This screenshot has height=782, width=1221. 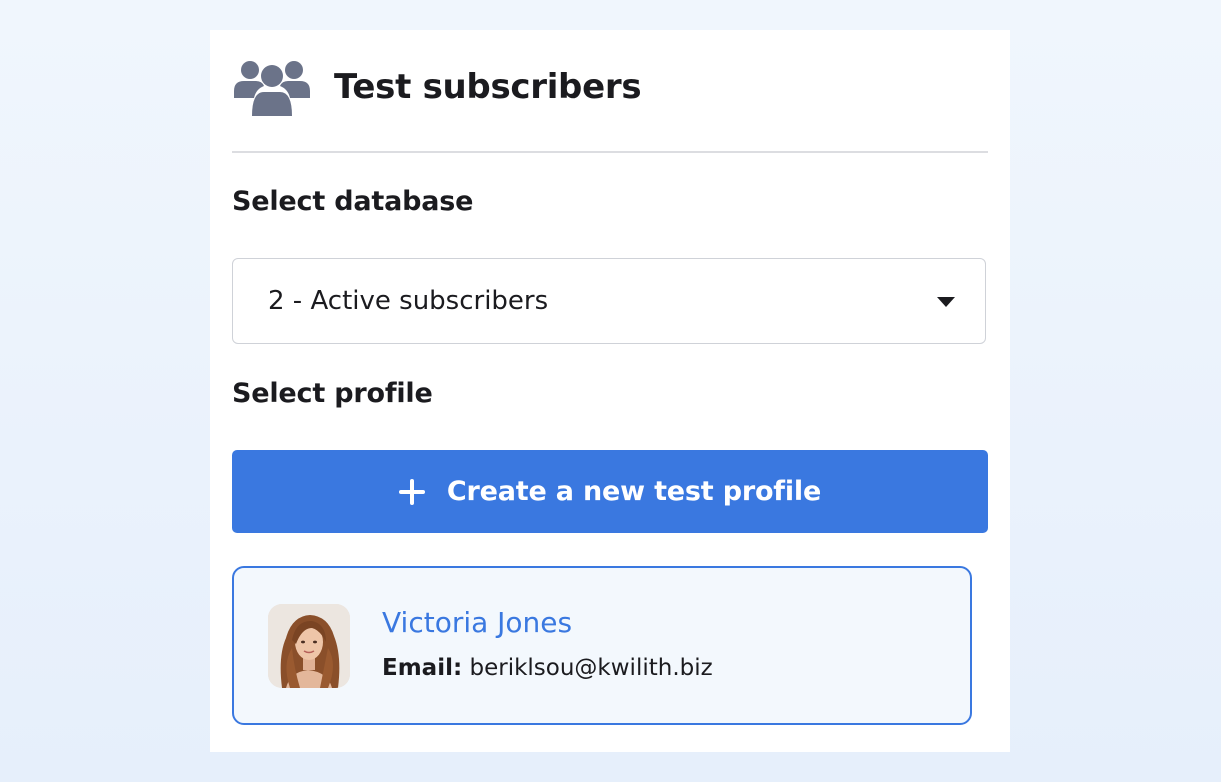 I want to click on profile-email: Email: beriklsou@kwilith.biz, so click(x=547, y=668).